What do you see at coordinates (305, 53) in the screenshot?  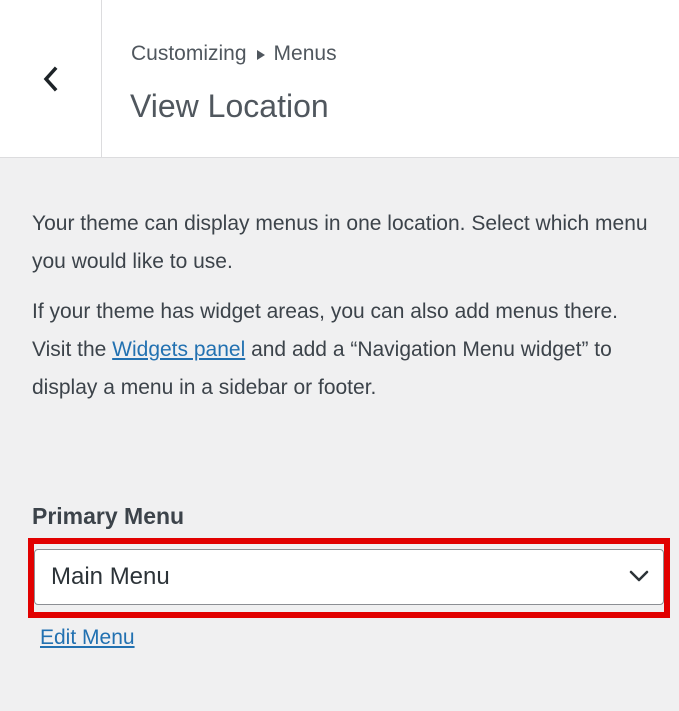 I see `breadcrumb-section: Menus` at bounding box center [305, 53].